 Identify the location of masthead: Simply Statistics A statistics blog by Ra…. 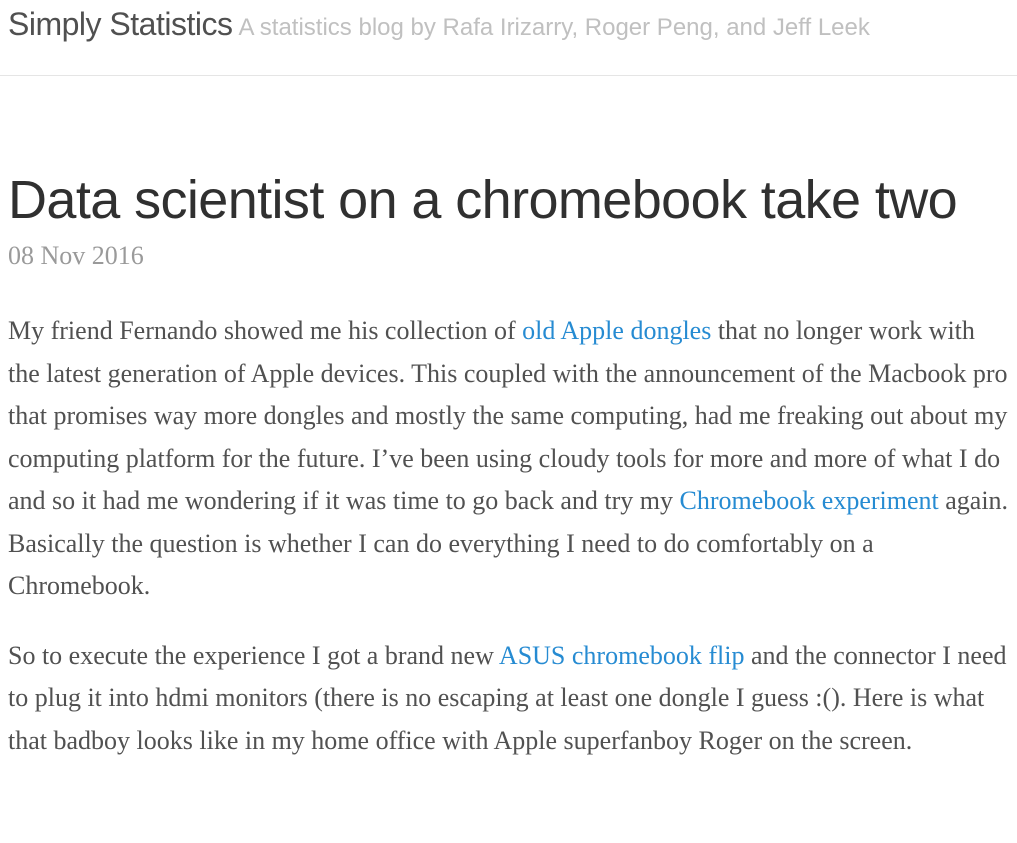
(439, 24).